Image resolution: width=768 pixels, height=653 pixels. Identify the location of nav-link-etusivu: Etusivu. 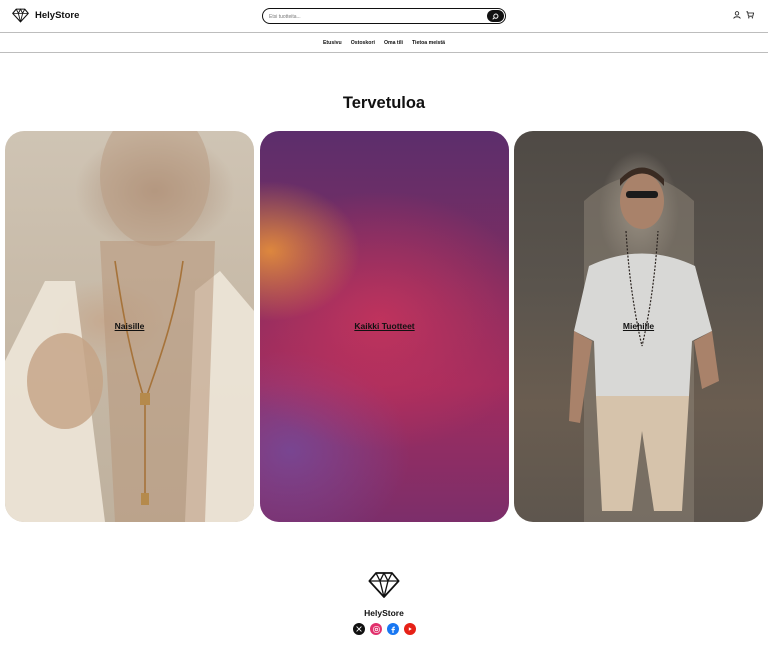
(332, 43).